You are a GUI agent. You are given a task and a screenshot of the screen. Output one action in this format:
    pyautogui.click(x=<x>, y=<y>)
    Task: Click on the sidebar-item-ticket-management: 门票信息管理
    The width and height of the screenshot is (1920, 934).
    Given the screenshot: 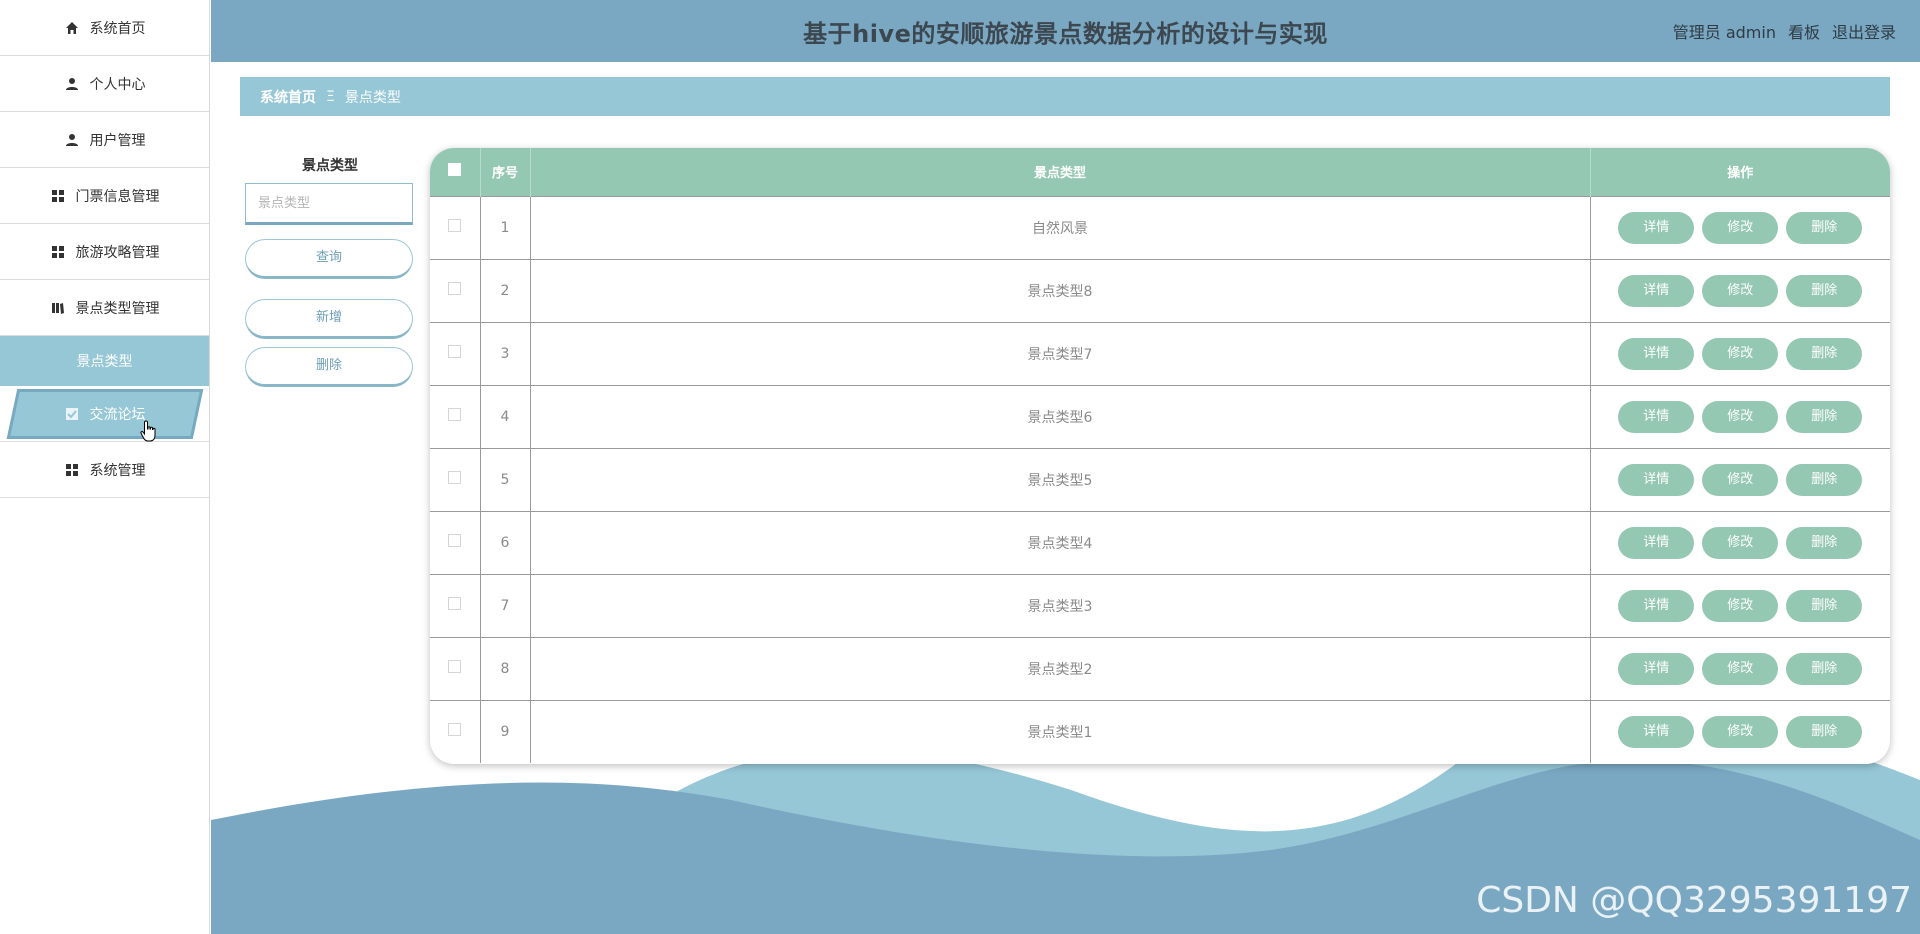 What is the action you would take?
    pyautogui.click(x=104, y=196)
    